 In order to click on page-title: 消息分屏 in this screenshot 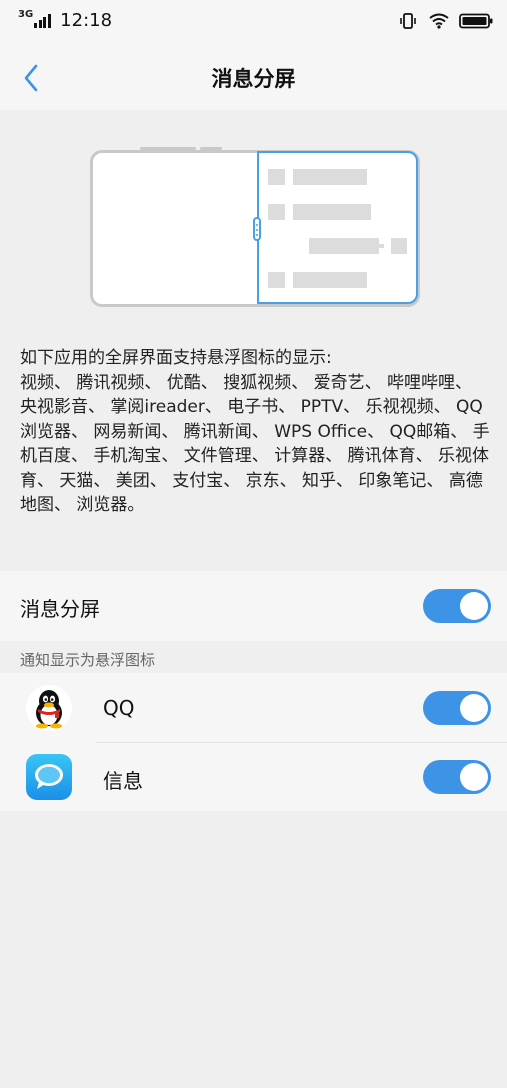, I will do `click(253, 79)`.